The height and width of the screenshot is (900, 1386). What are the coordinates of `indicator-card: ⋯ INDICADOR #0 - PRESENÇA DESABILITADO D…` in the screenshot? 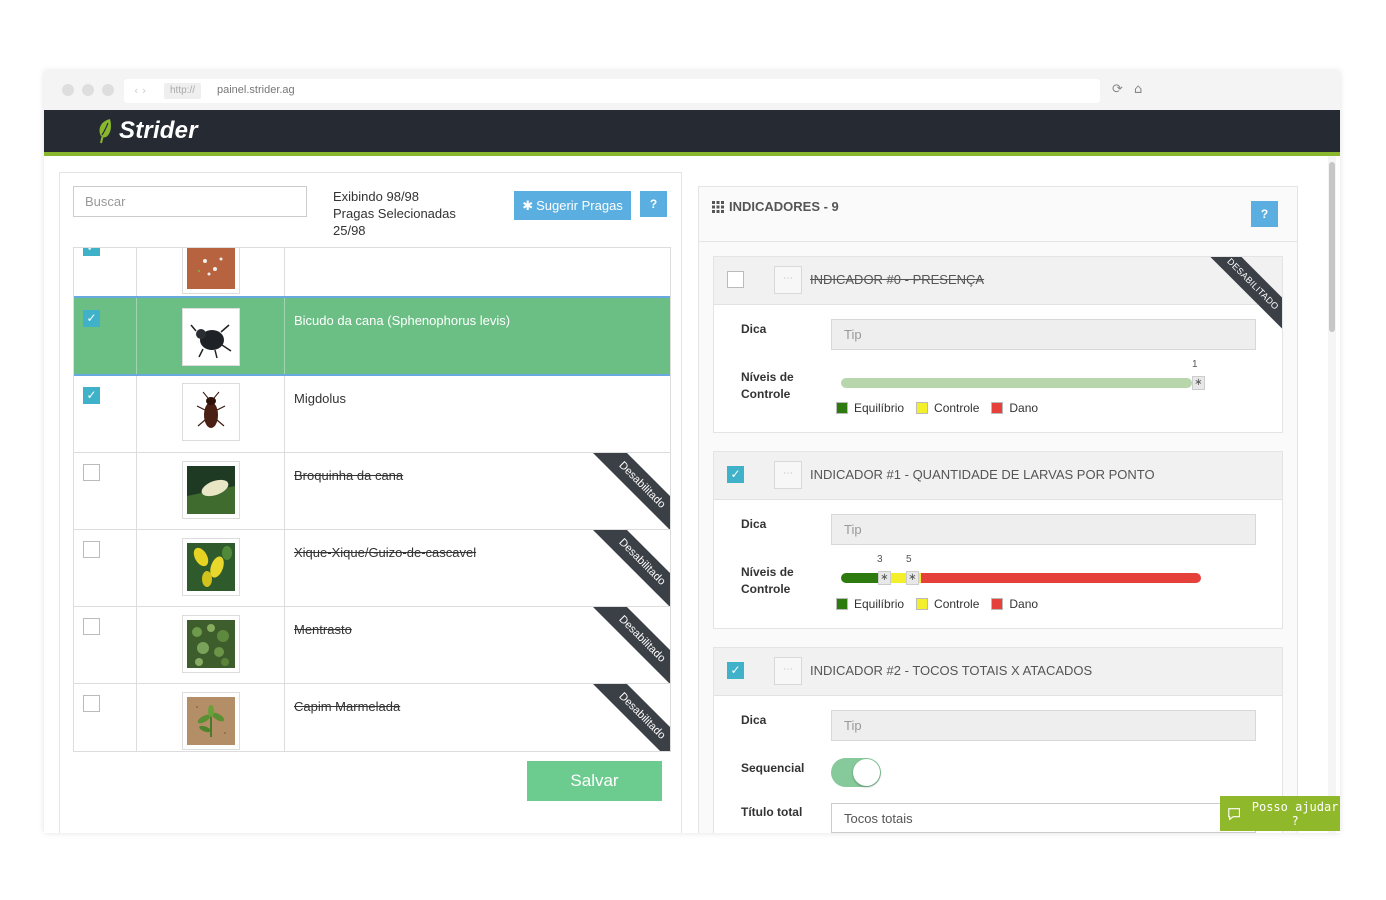 It's located at (998, 344).